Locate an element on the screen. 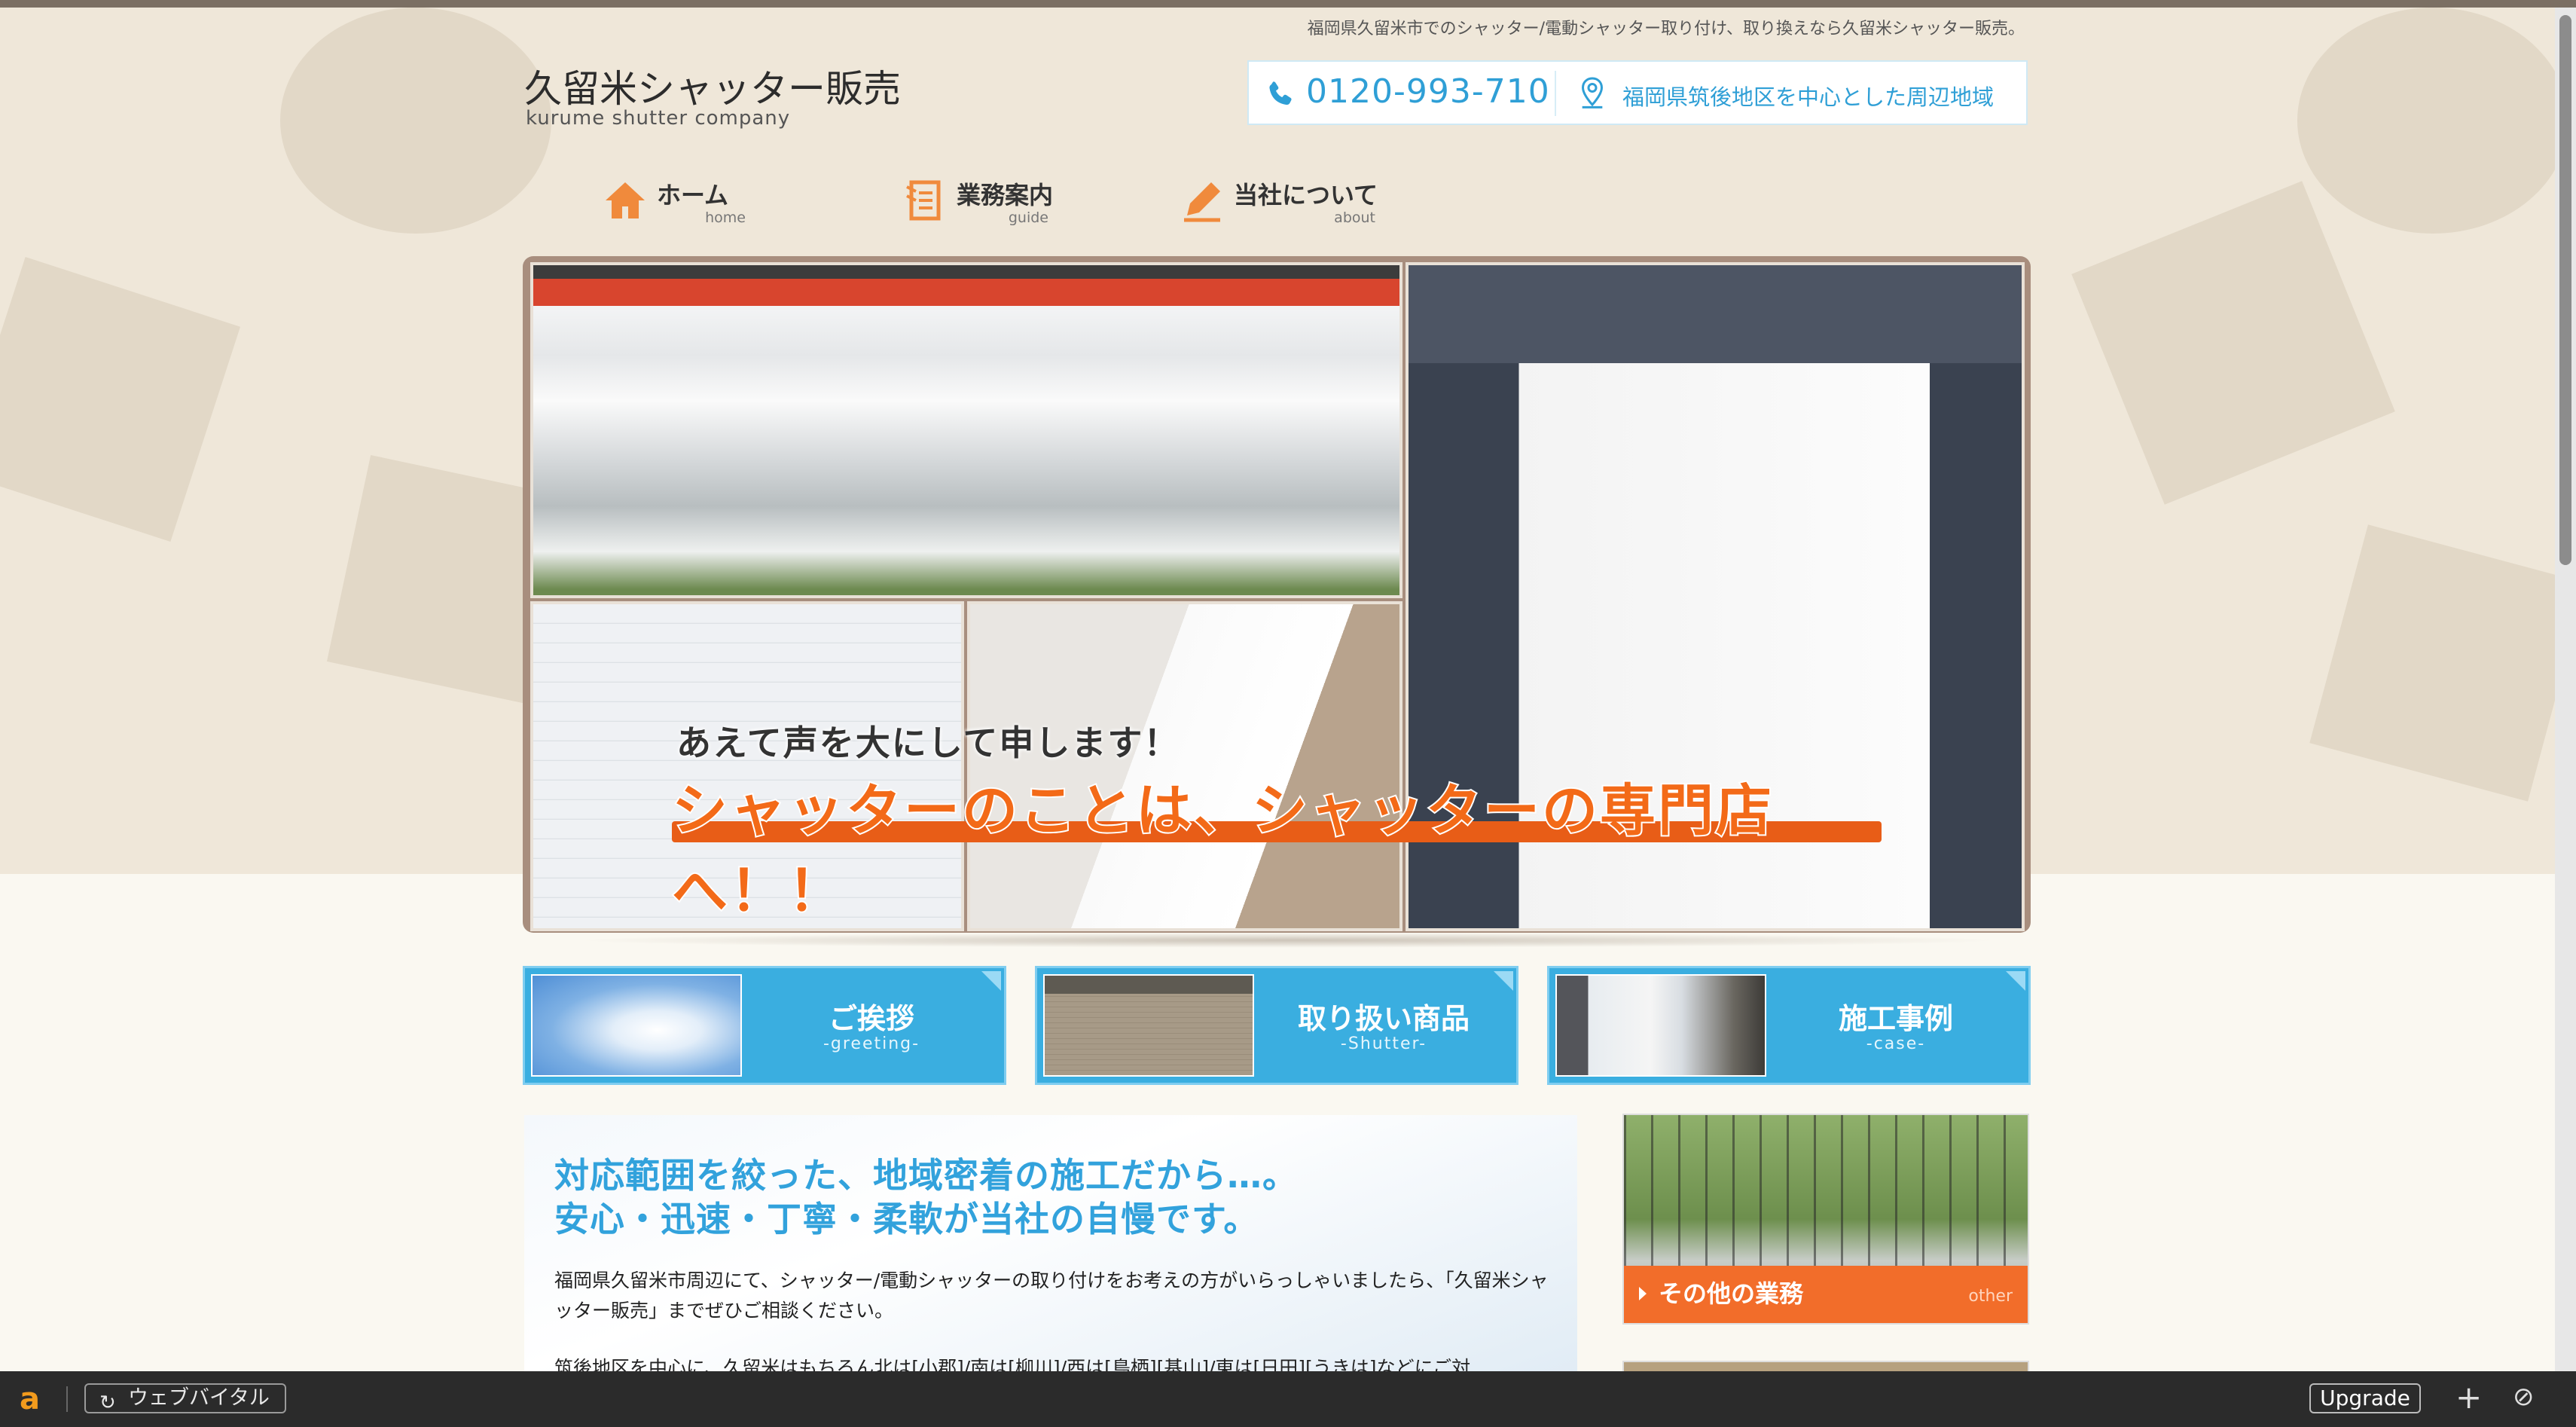  nav-label: ホーム is located at coordinates (693, 195).